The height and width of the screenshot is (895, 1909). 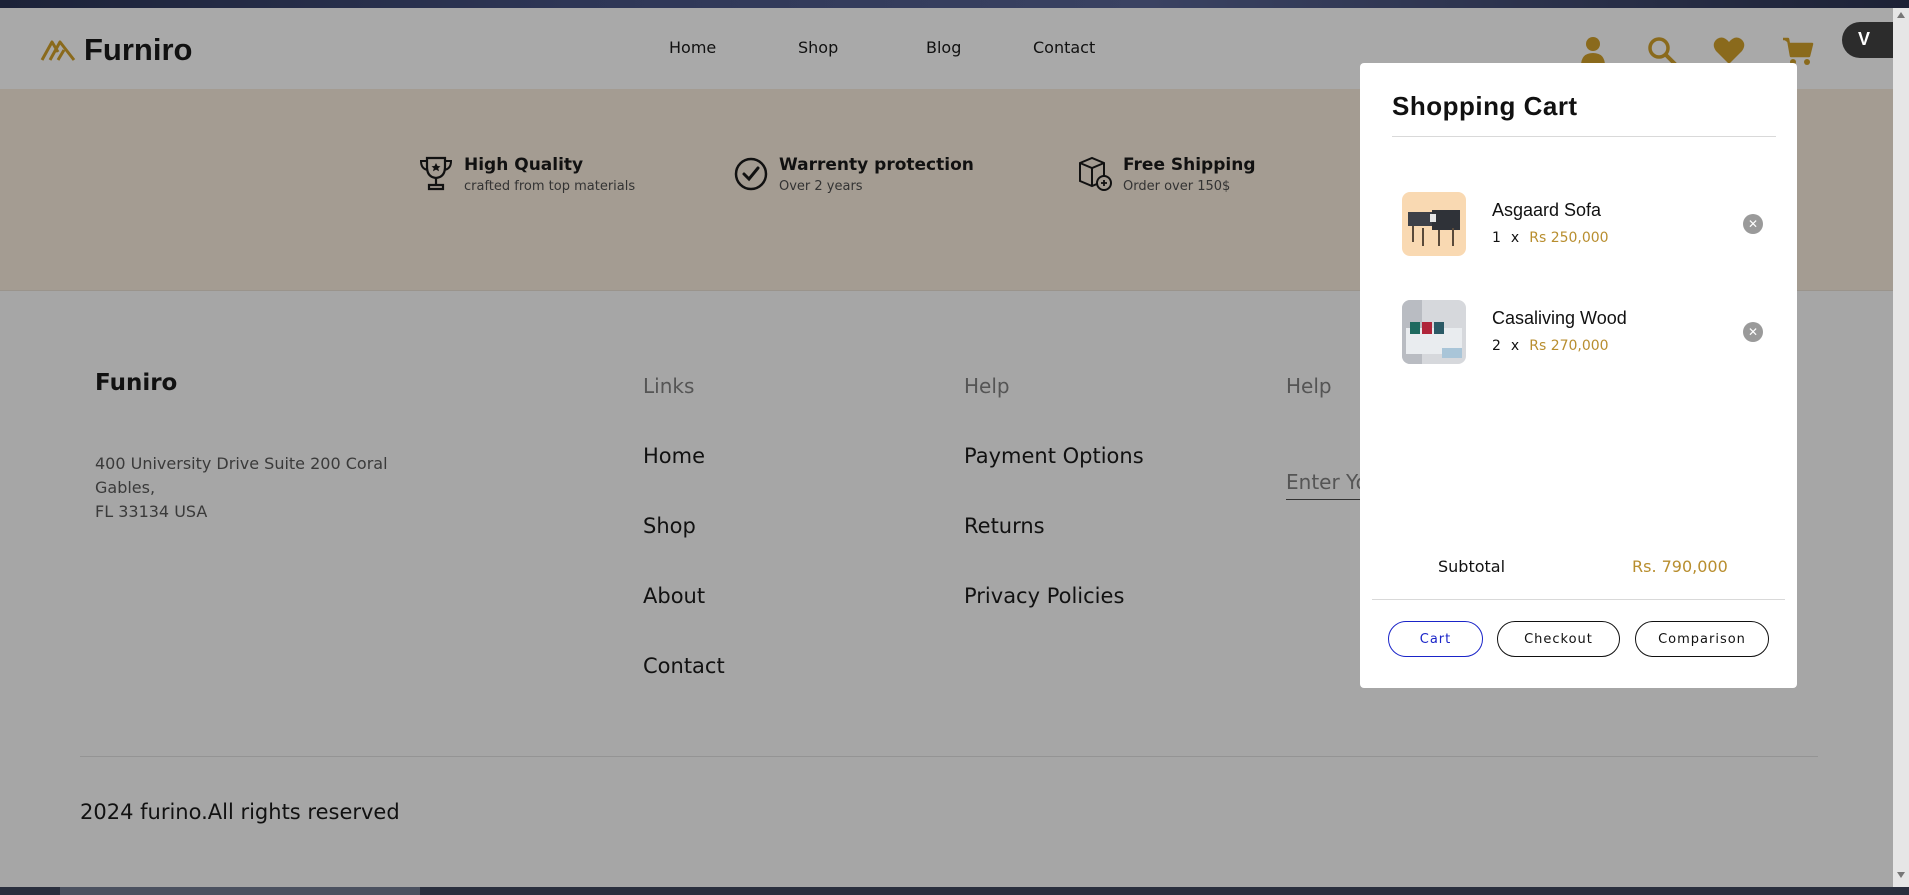 I want to click on cart-item-name: Asgaard Sofa, so click(x=1547, y=210).